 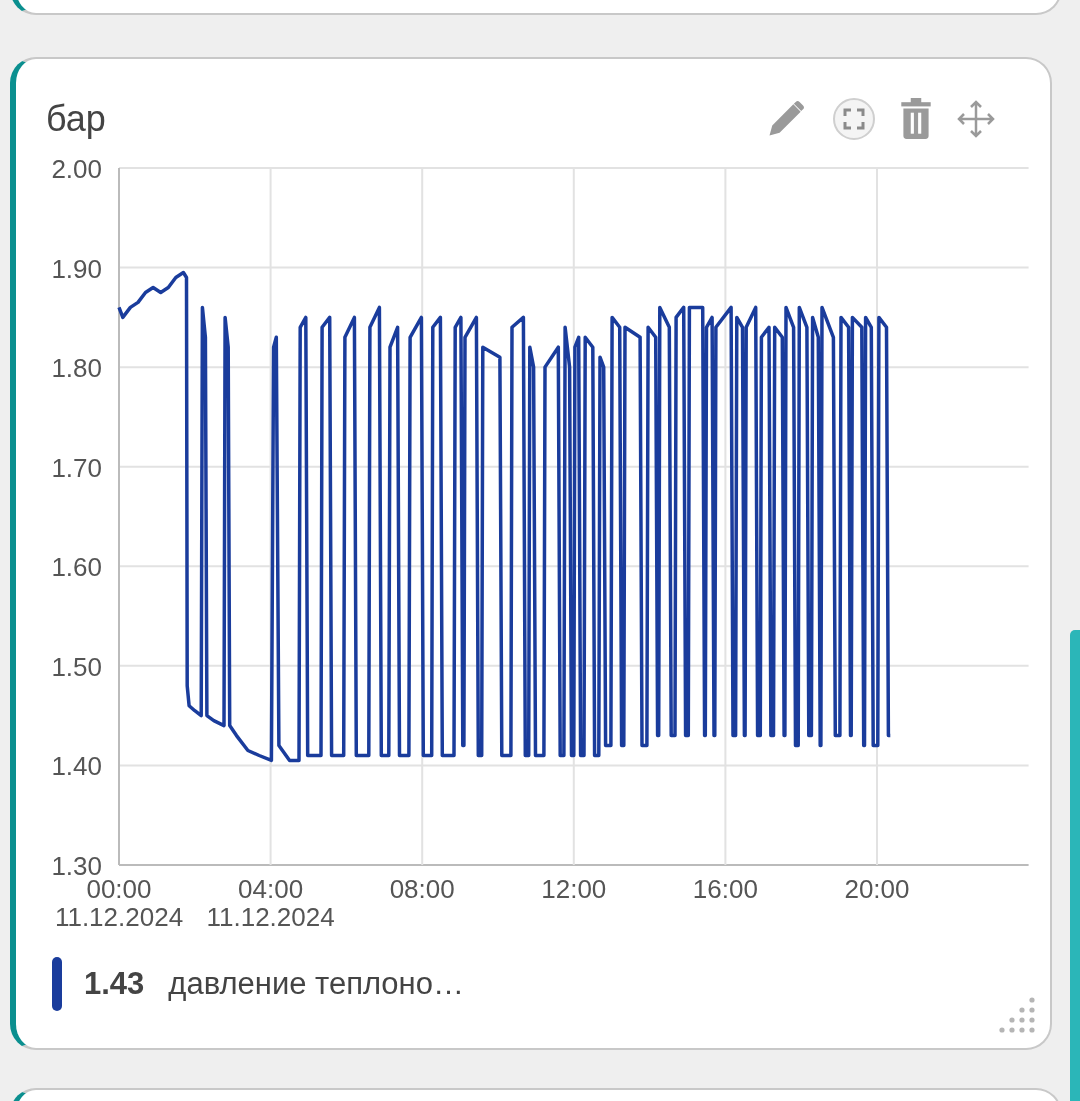 What do you see at coordinates (57, 984) in the screenshot?
I see `legend-swatch` at bounding box center [57, 984].